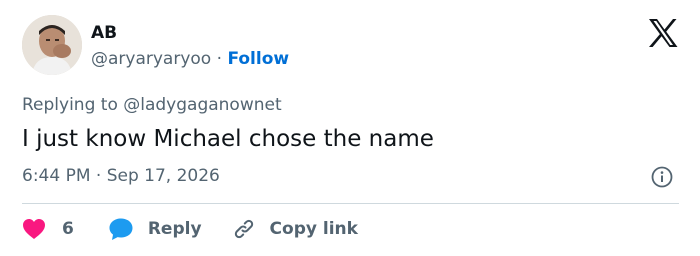 Image resolution: width=700 pixels, height=256 pixels. I want to click on copy-link-label: Copy link, so click(313, 229).